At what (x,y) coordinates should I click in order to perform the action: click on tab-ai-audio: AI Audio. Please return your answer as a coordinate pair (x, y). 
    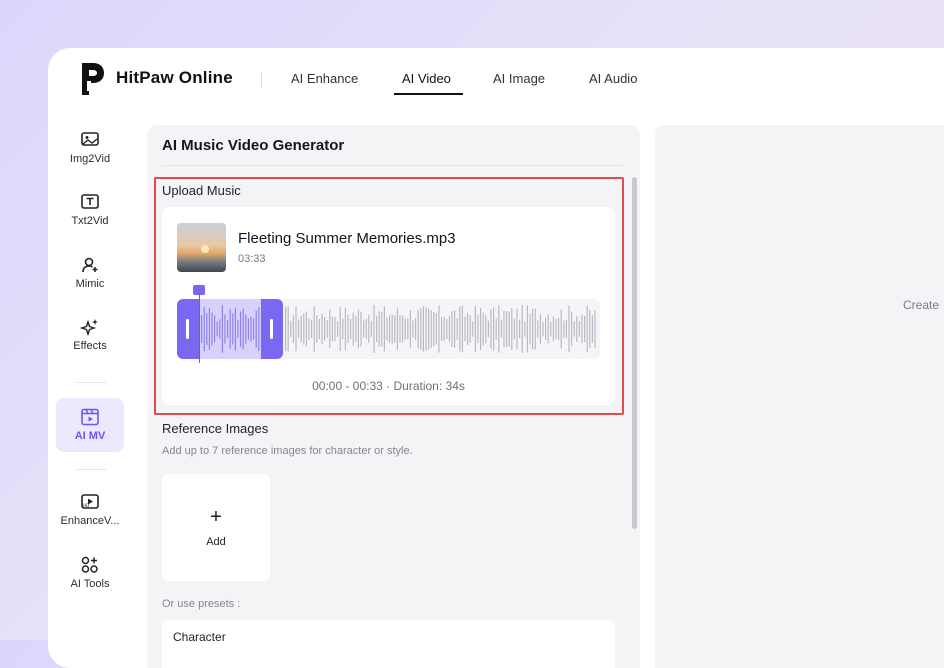
    Looking at the image, I should click on (613, 78).